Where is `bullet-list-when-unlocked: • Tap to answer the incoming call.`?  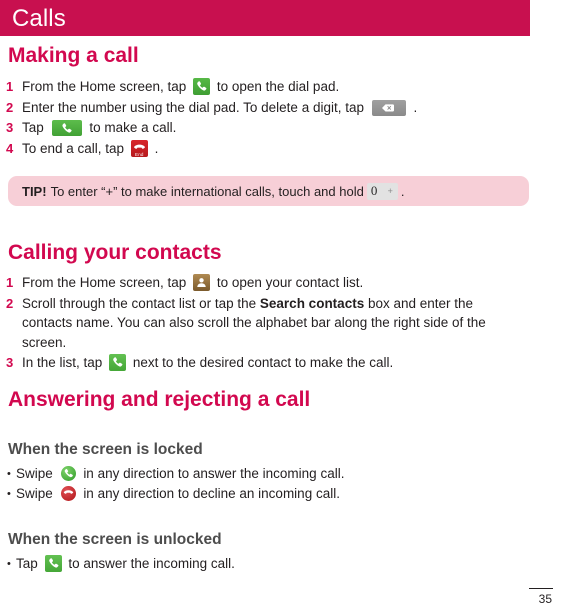
bullet-list-when-unlocked: • Tap to answer the incoming call. is located at coordinates (270, 564).